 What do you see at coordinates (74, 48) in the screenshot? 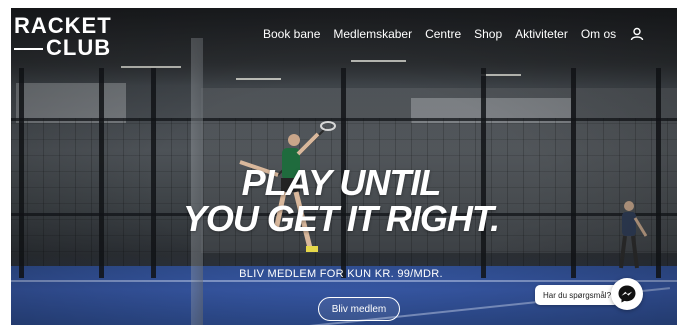
I see `logo-line-club: CLUB` at bounding box center [74, 48].